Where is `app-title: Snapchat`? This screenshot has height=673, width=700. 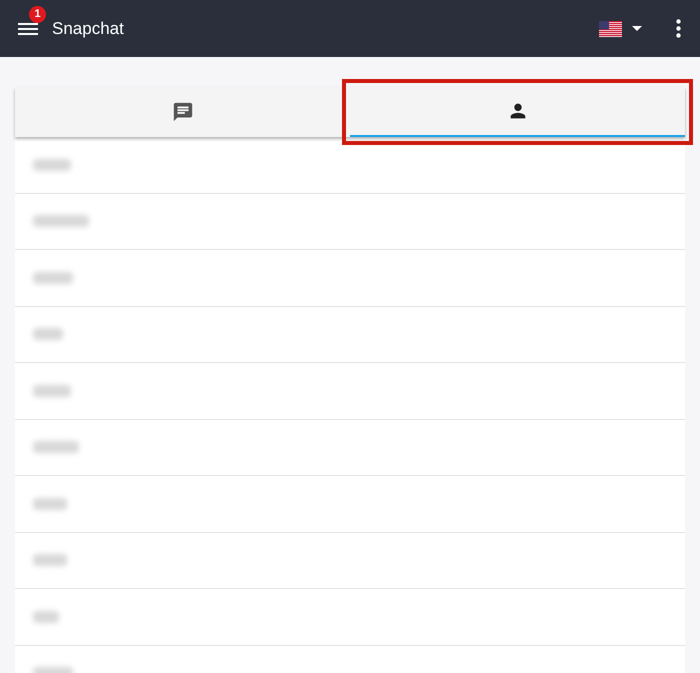 app-title: Snapchat is located at coordinates (88, 29).